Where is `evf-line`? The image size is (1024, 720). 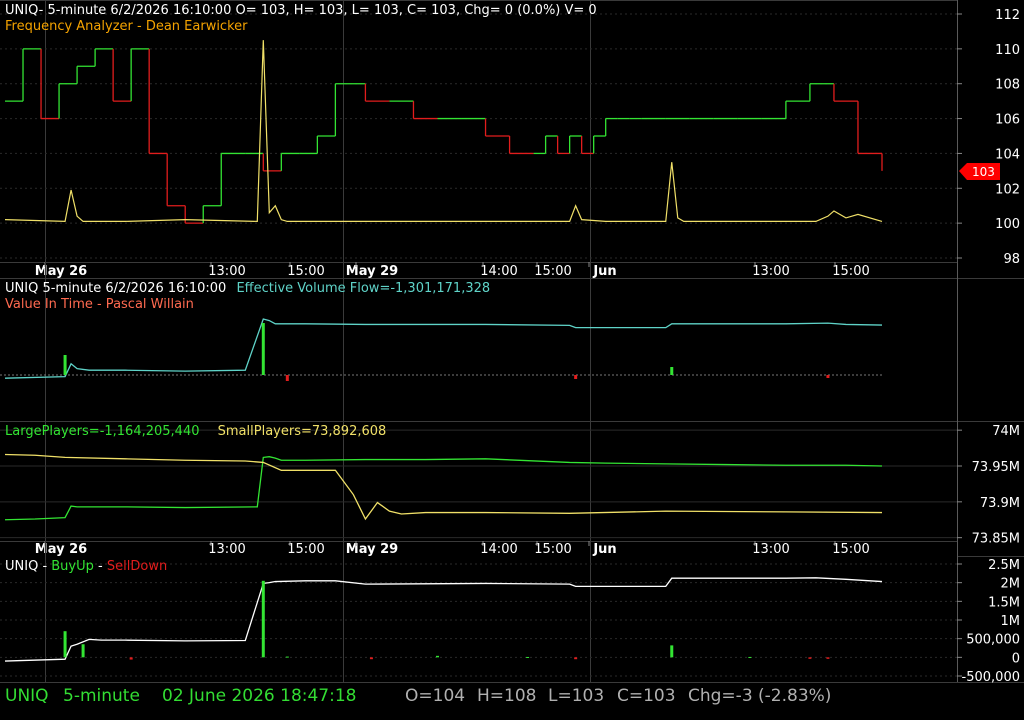 evf-line is located at coordinates (443, 348).